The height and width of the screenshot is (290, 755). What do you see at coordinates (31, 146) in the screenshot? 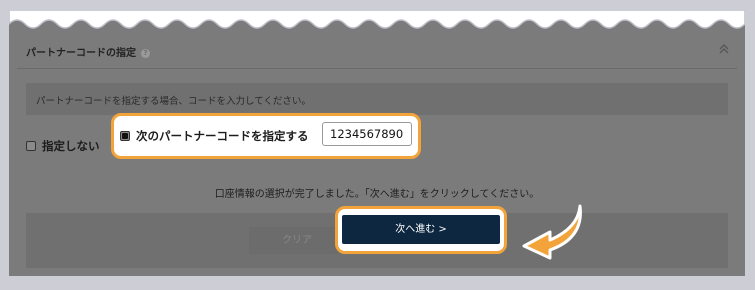
I see `no-code-checkbox` at bounding box center [31, 146].